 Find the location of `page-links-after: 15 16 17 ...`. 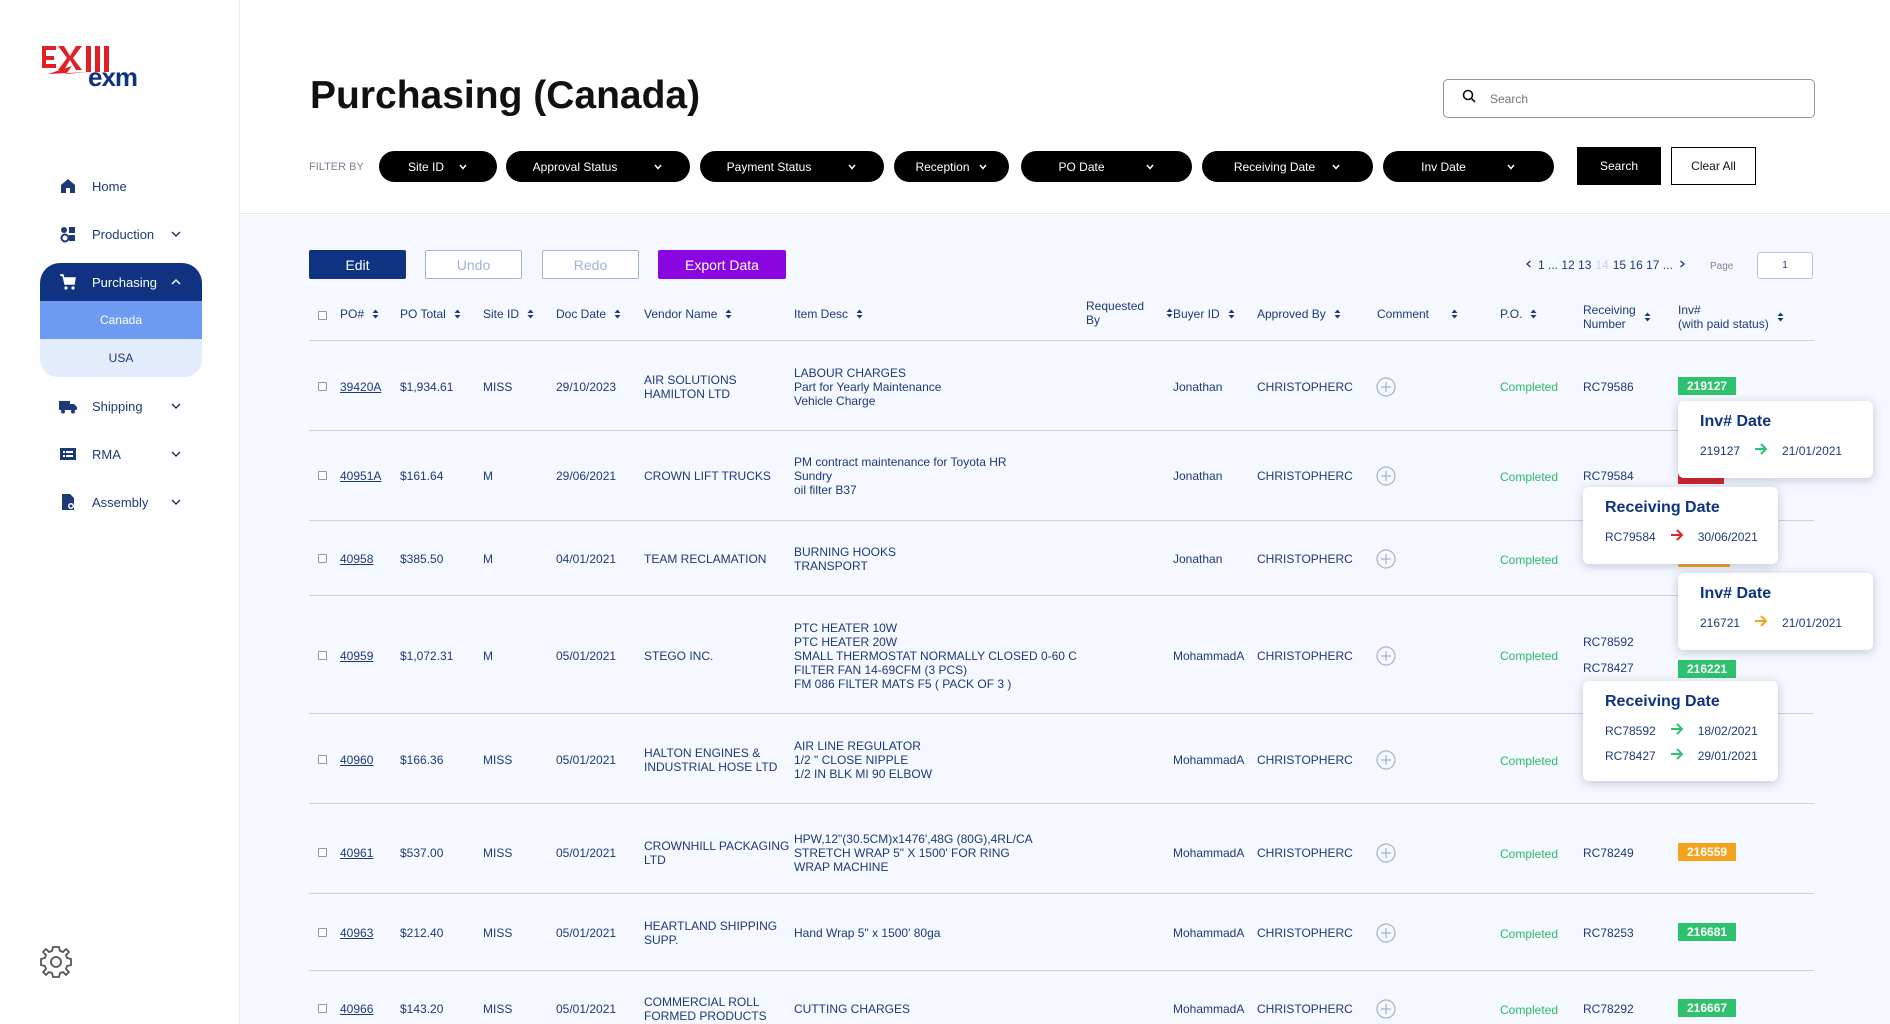

page-links-after: 15 16 17 ... is located at coordinates (1643, 265).